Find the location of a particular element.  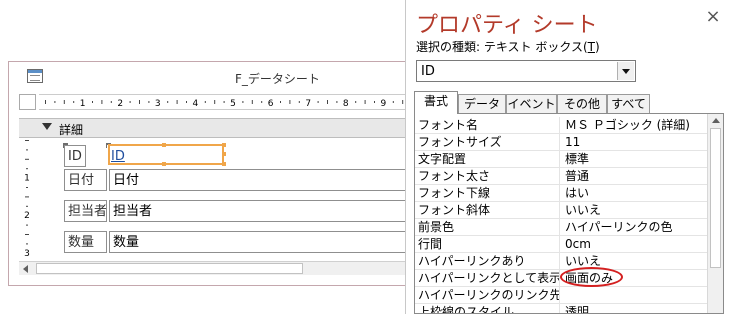

ruler-number: 6 is located at coordinates (271, 104).